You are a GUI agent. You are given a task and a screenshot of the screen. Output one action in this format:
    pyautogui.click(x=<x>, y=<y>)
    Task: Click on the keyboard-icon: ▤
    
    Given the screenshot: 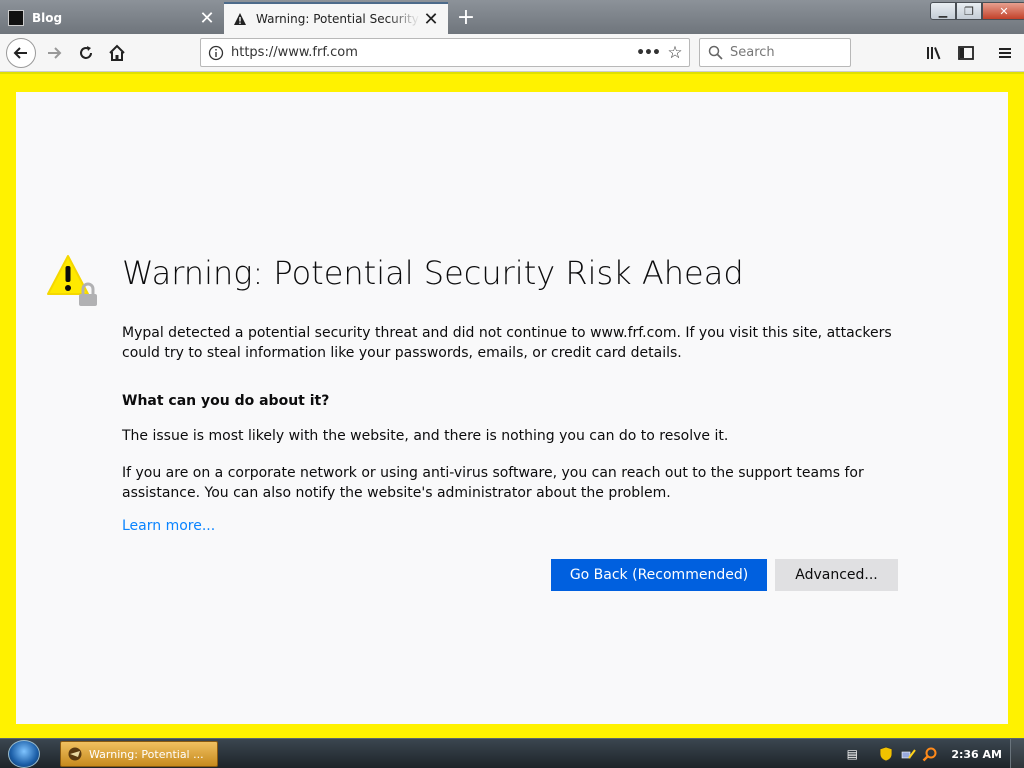 What is the action you would take?
    pyautogui.click(x=852, y=754)
    